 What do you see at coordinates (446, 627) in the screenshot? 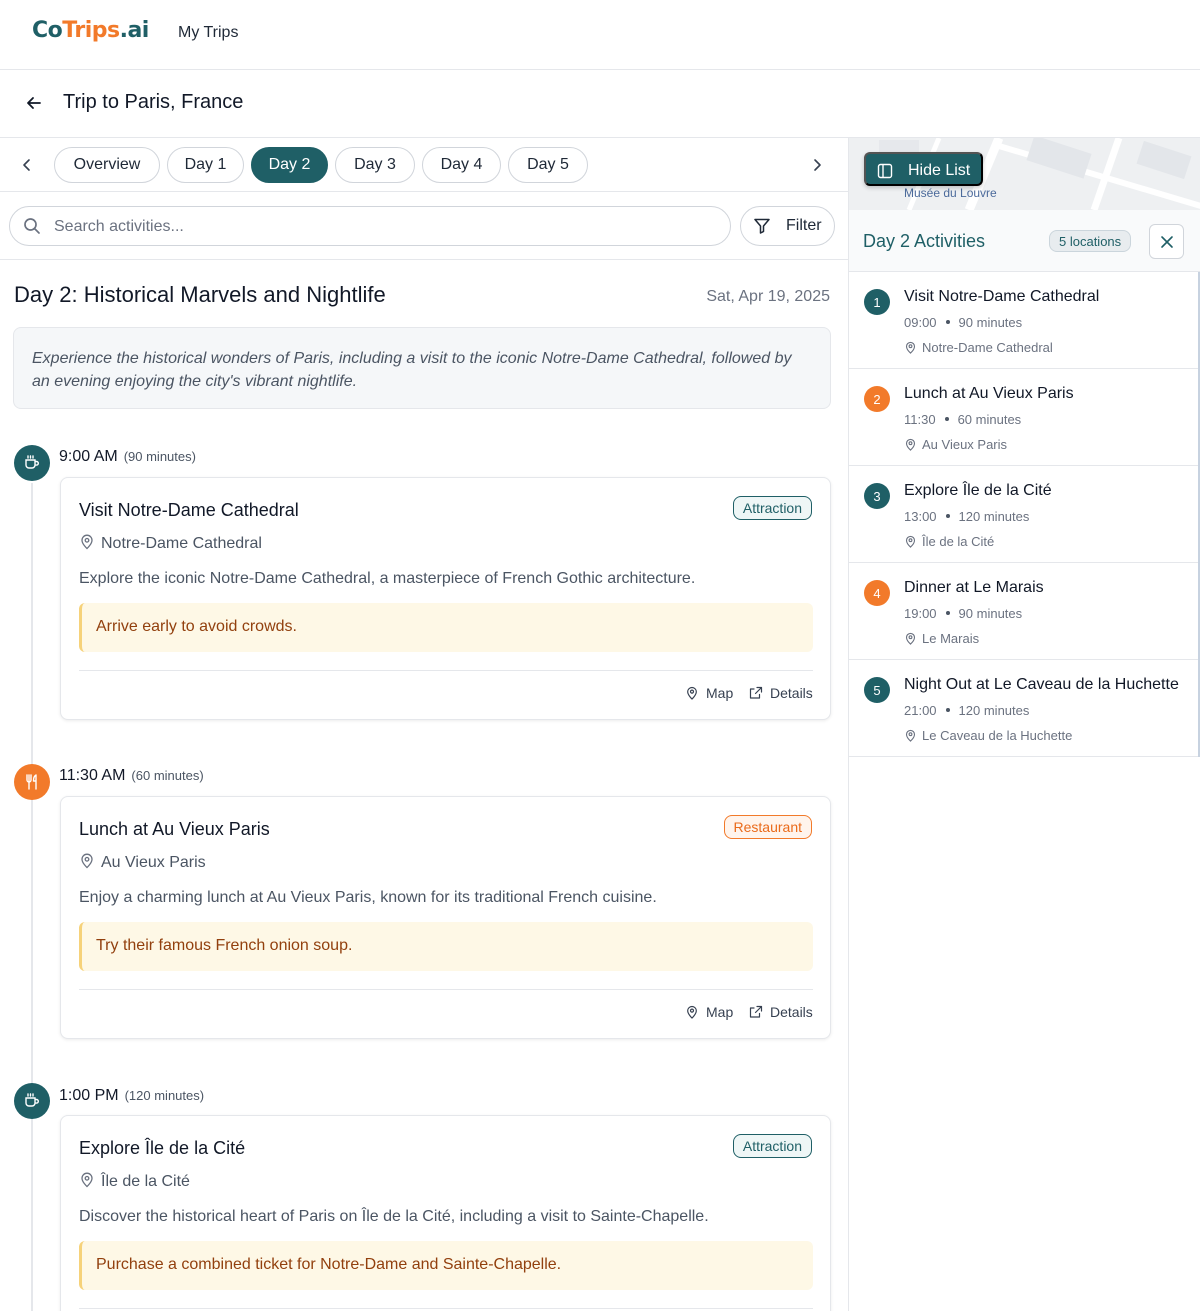
I see `activity-tip: Arrive early to avoid crowds.` at bounding box center [446, 627].